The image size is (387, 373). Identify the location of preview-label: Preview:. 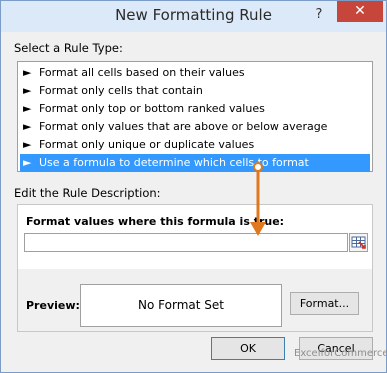
(53, 305).